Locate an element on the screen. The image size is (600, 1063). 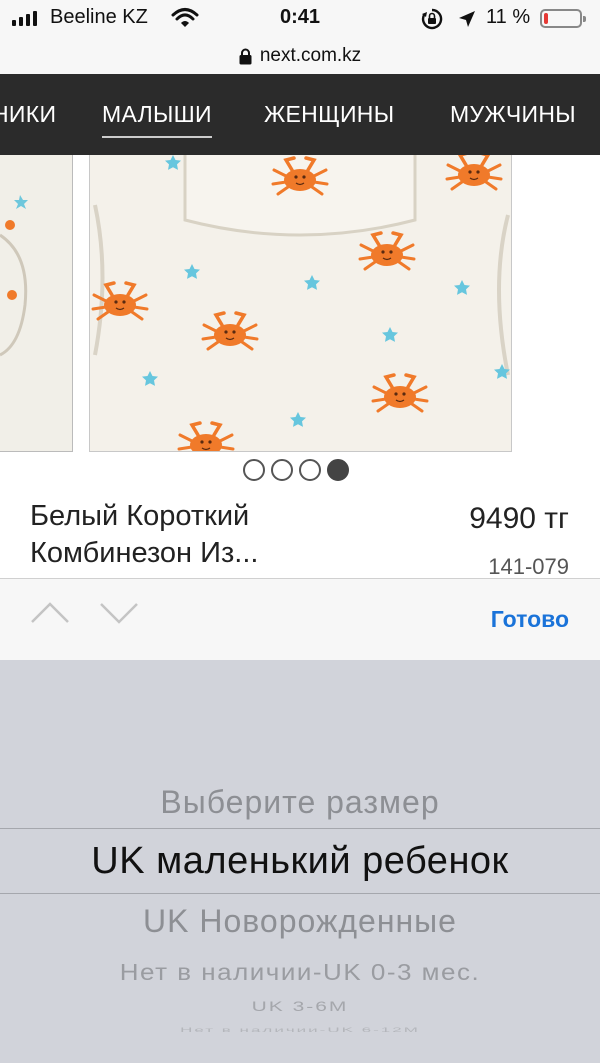
pagination-dot-active is located at coordinates (338, 470).